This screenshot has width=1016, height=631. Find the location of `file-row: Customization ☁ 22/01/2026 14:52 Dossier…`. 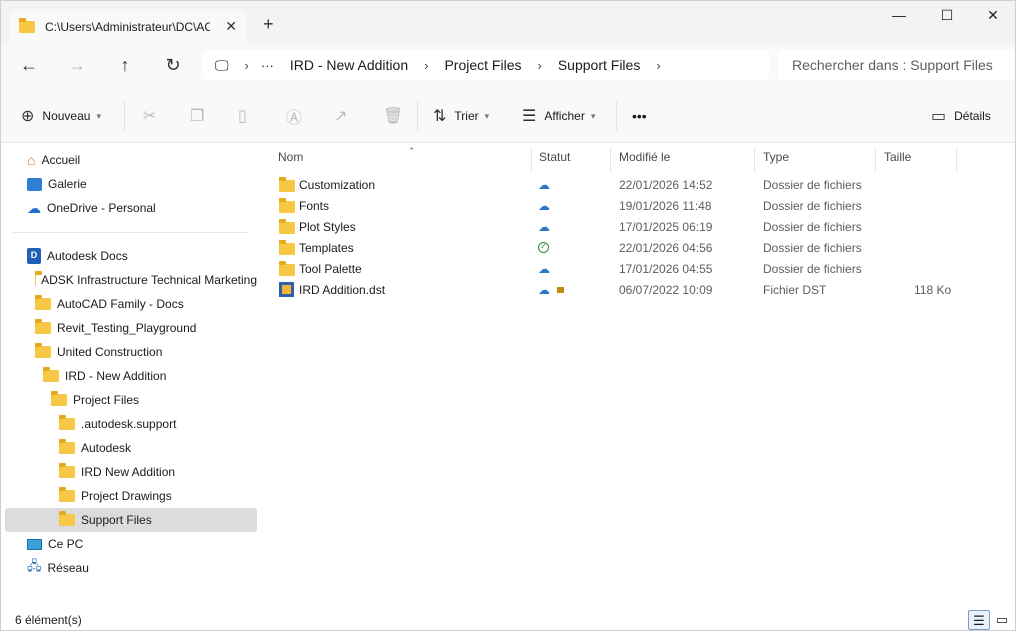

file-row: Customization ☁ 22/01/2026 14:52 Dossier… is located at coordinates (620, 185).